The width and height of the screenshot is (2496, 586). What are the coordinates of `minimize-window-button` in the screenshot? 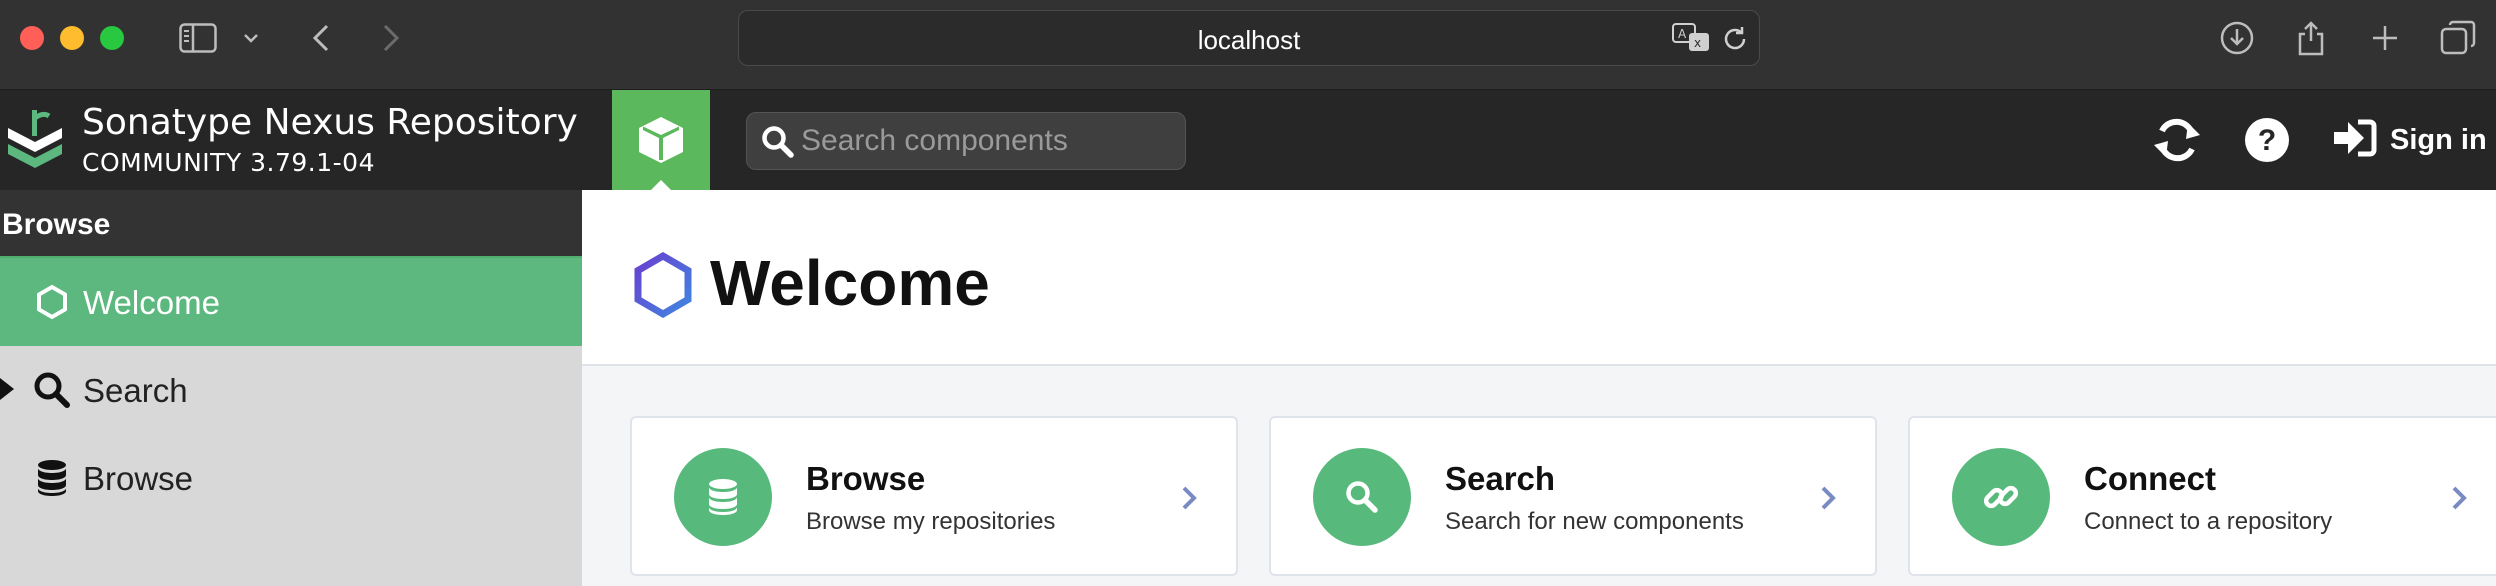 It's located at (72, 38).